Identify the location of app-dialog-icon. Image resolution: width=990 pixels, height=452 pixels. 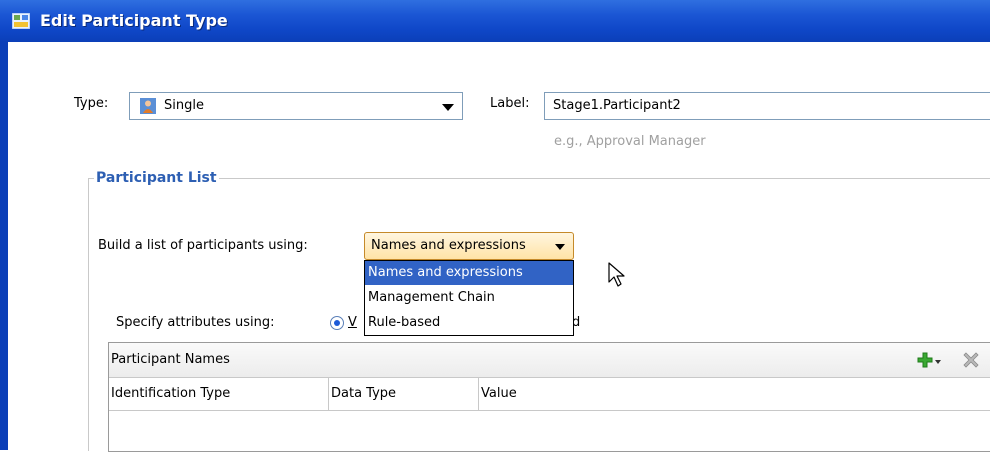
(21, 21).